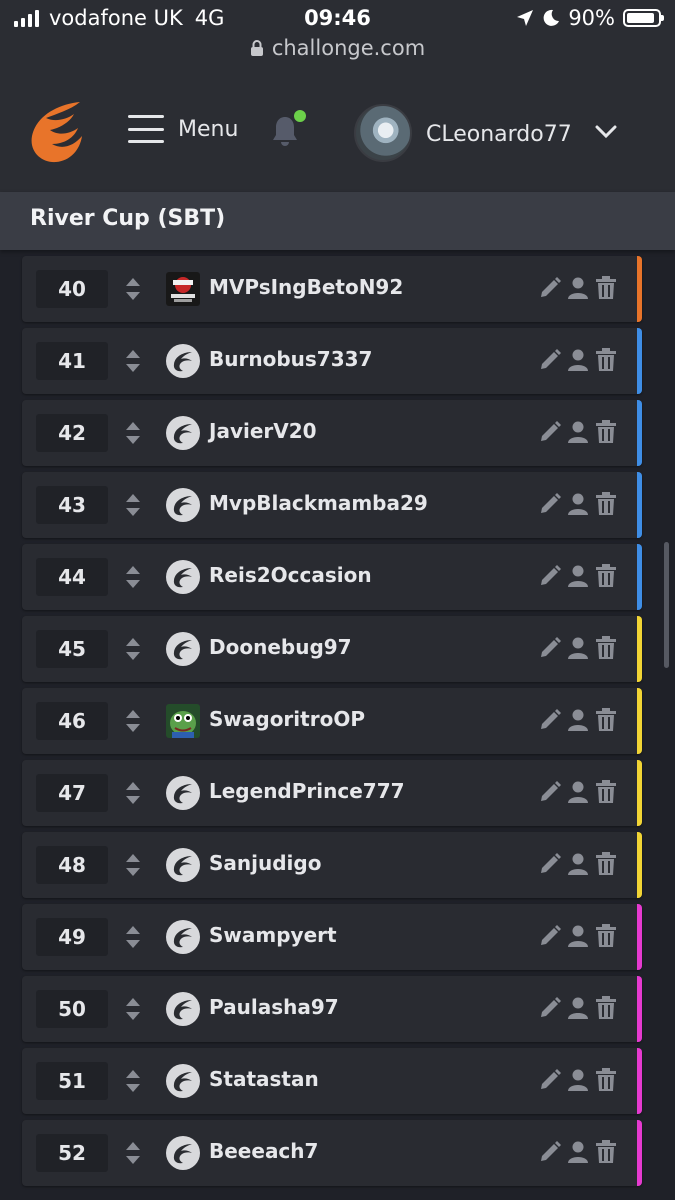 Image resolution: width=675 pixels, height=1200 pixels. I want to click on participant-name: LegendPrince777, so click(307, 791).